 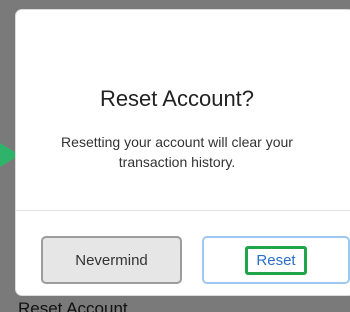 I want to click on reset-button-label: Reset, so click(x=276, y=260).